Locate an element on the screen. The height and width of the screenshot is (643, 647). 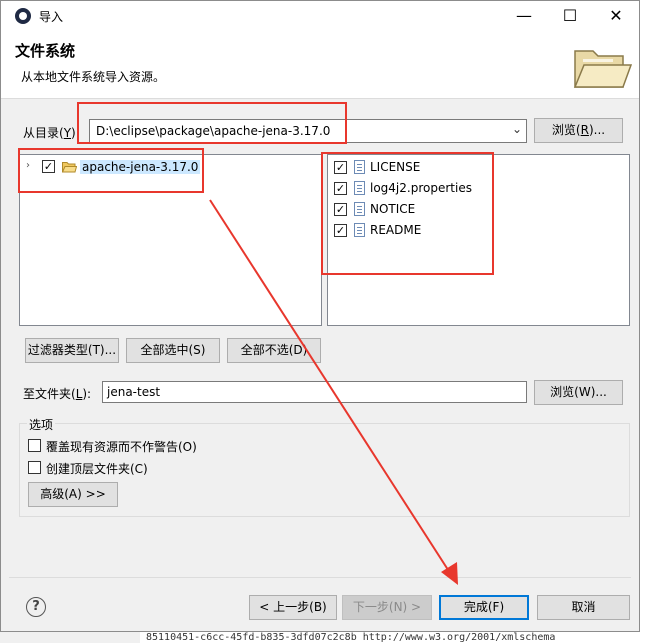
create-top-folder-checkbox is located at coordinates (34, 467).